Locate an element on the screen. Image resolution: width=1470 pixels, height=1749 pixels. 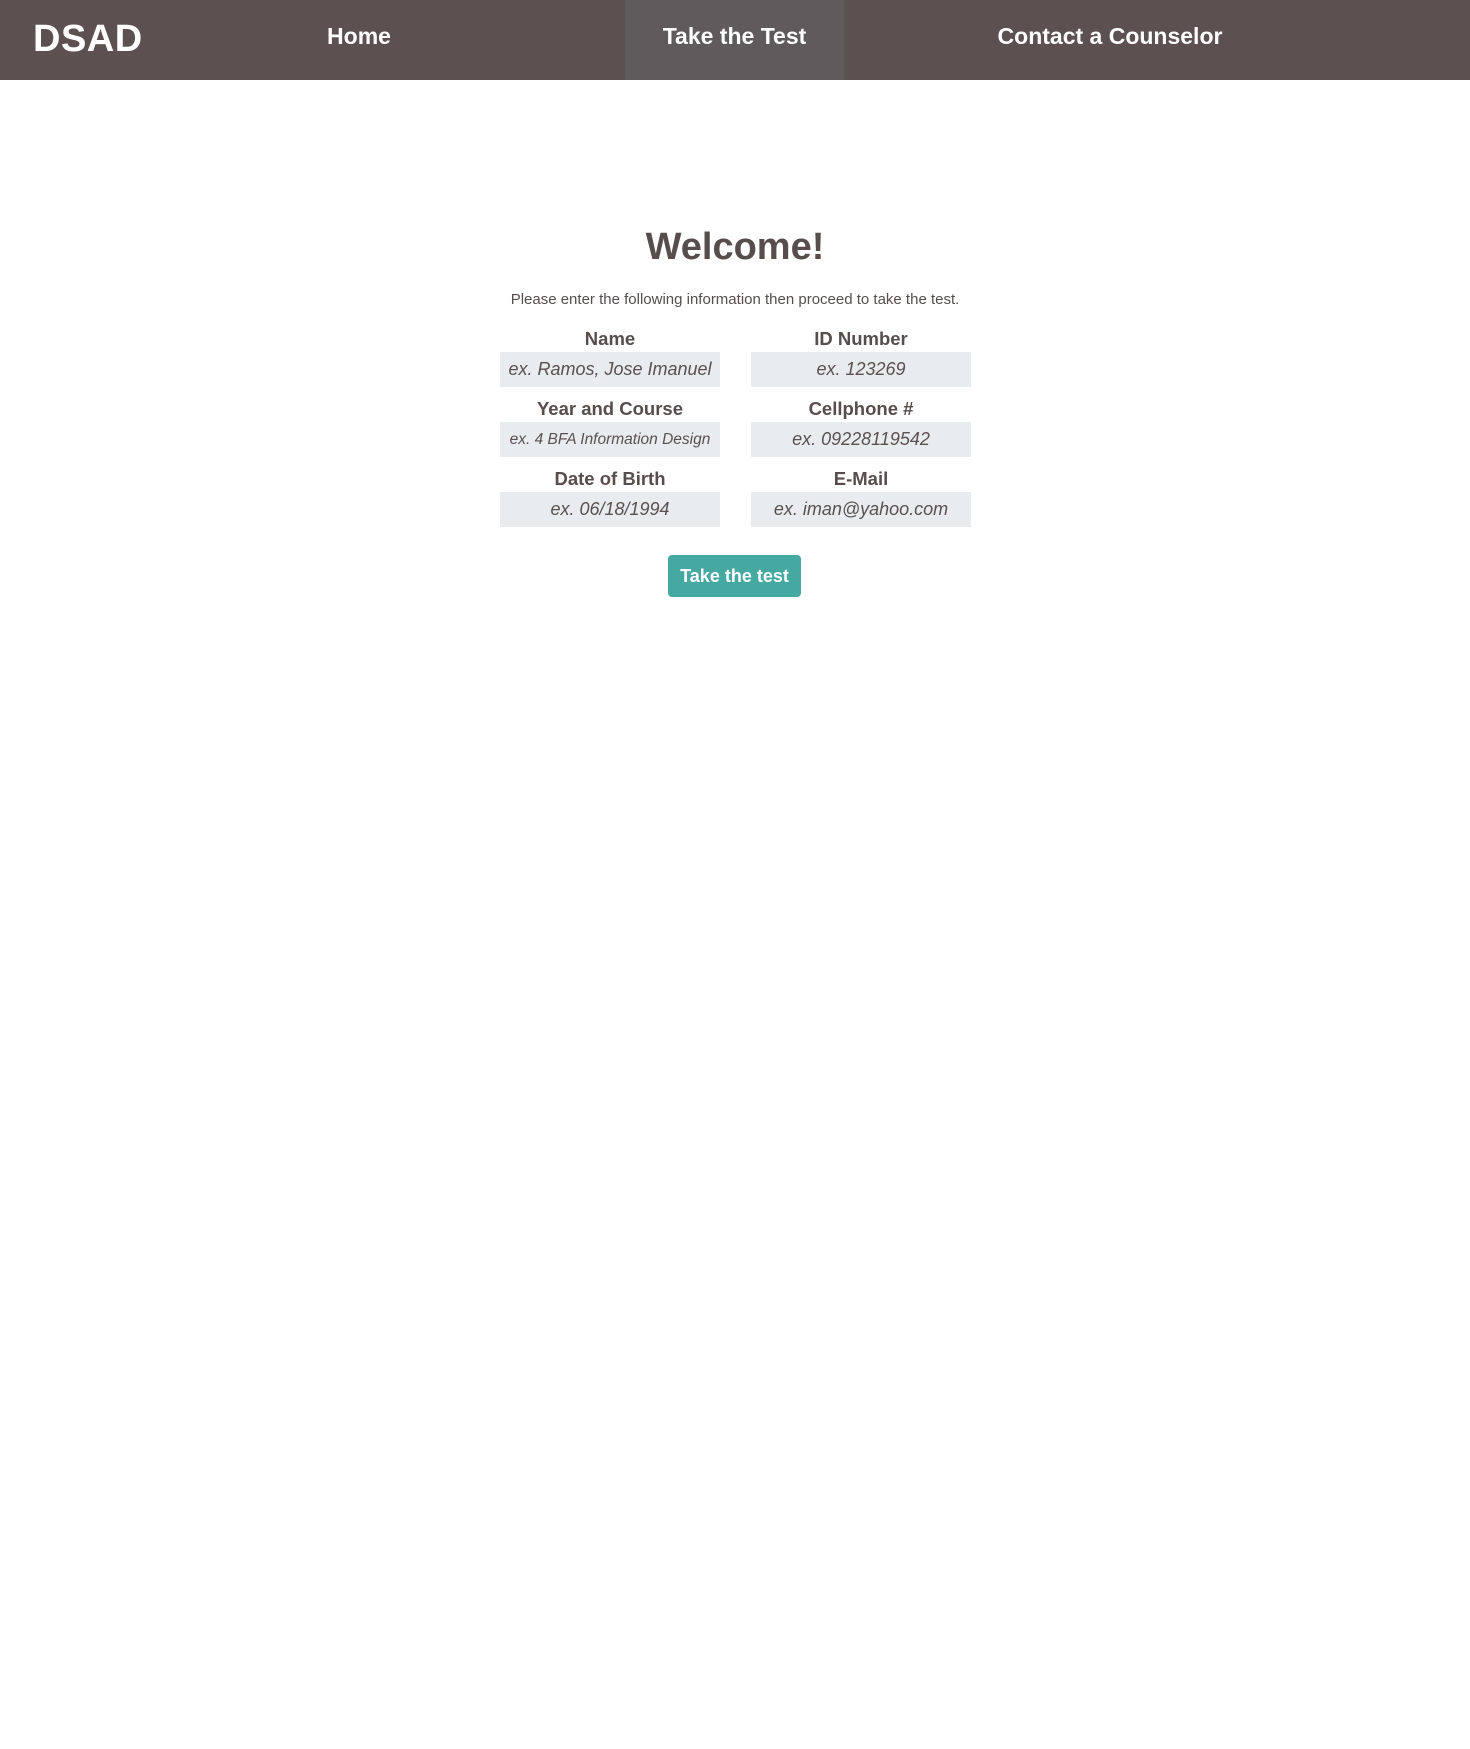
cellphone-input is located at coordinates (861, 439).